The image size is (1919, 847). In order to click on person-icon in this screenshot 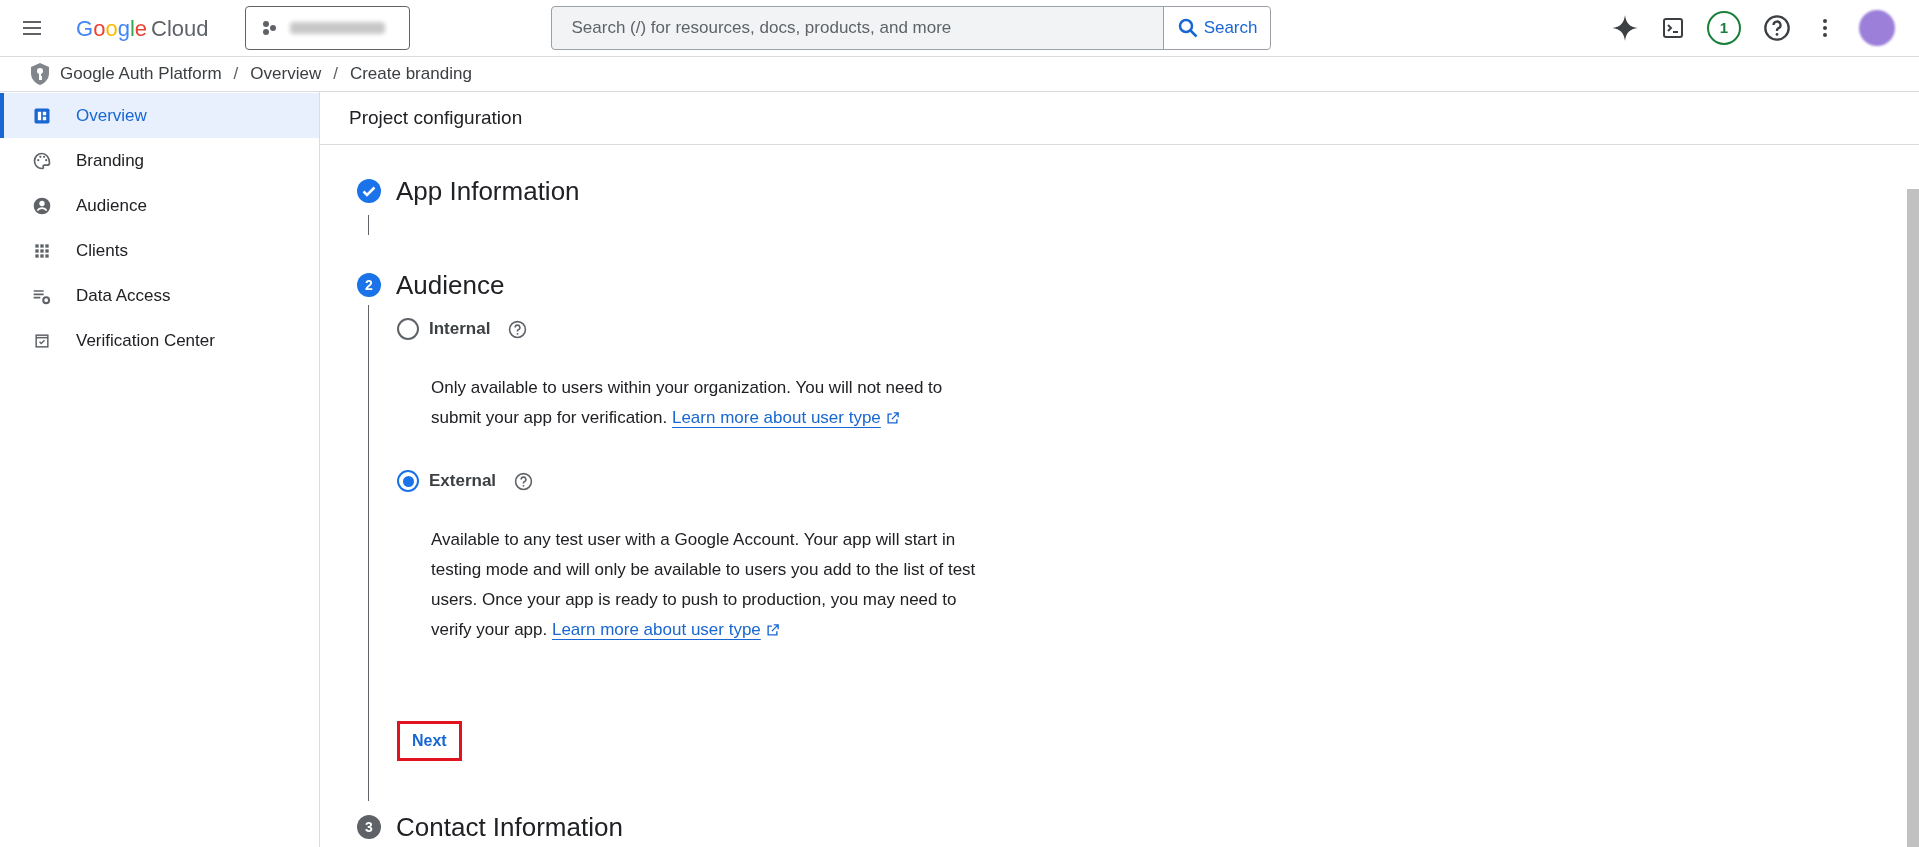, I will do `click(42, 205)`.